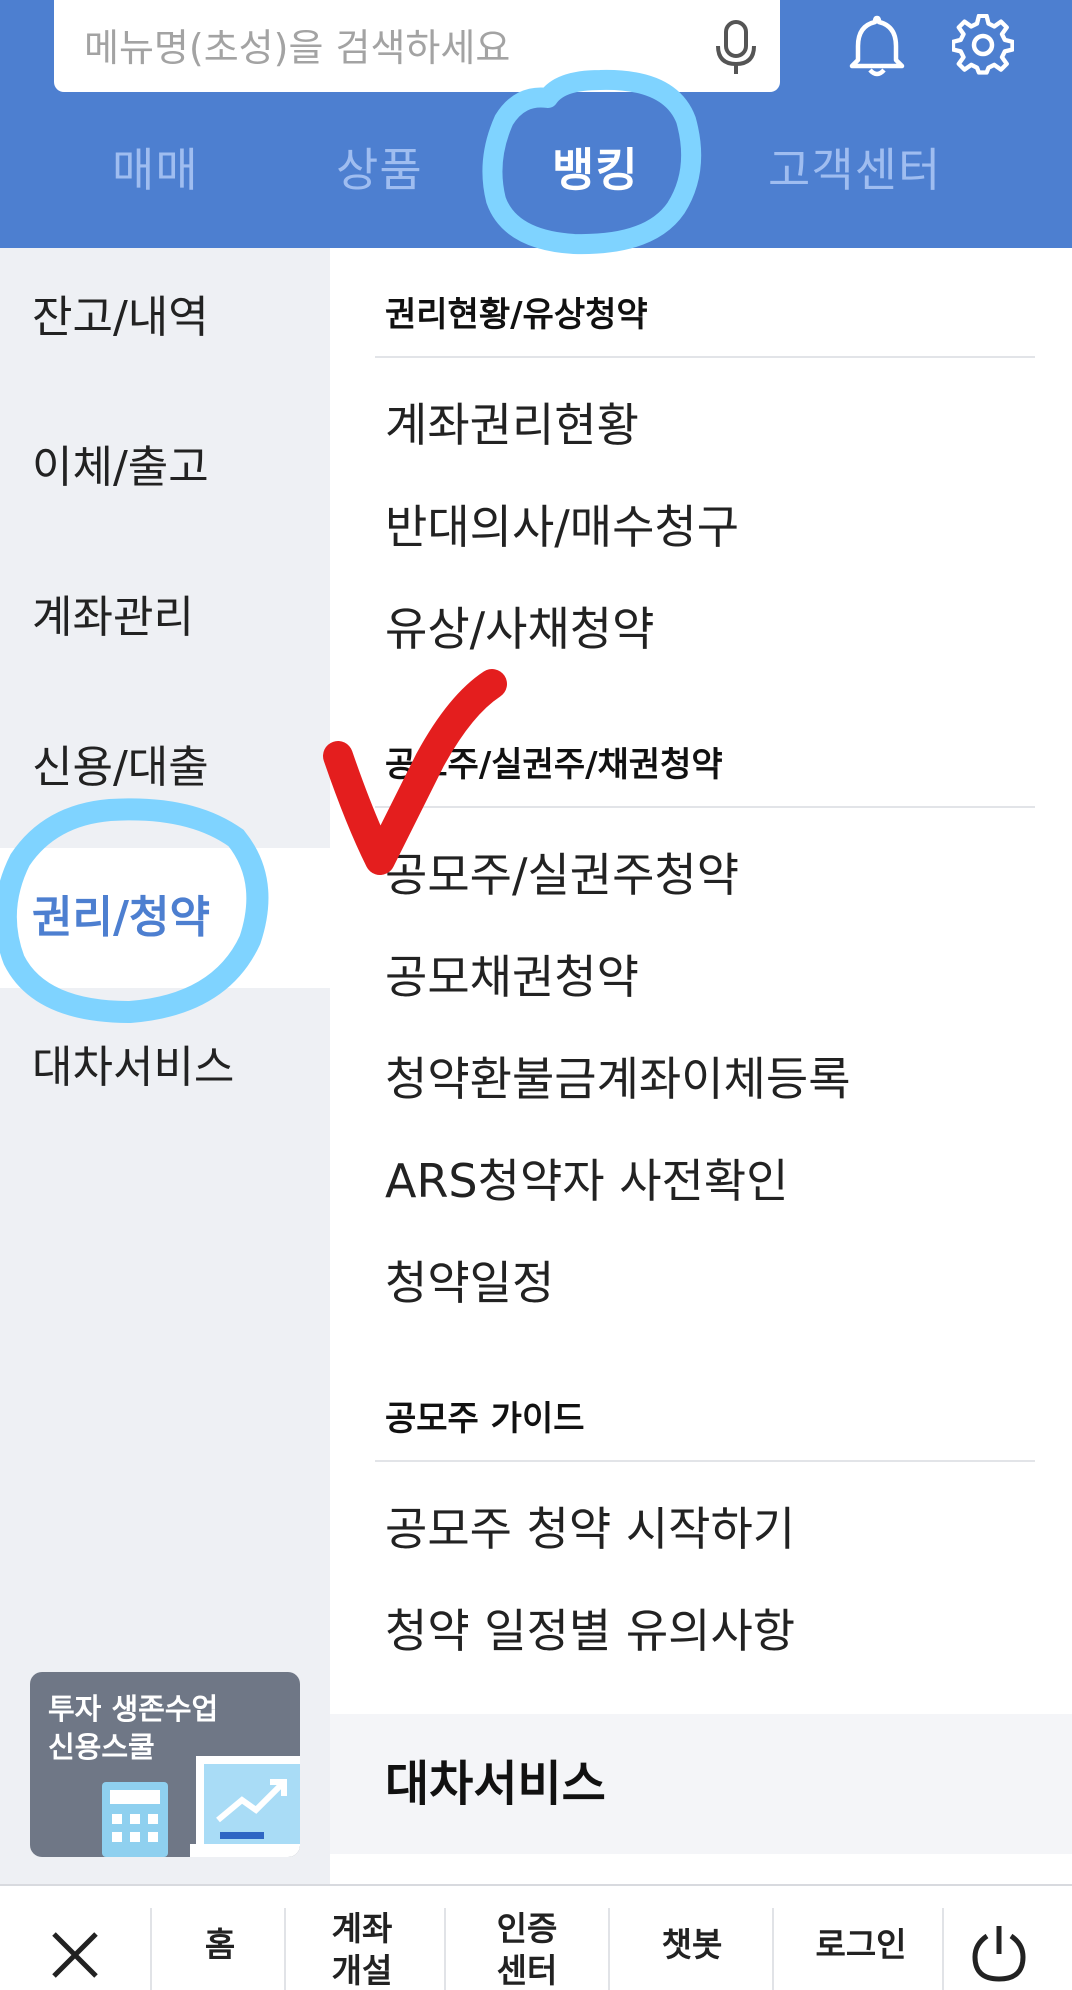 Image resolution: width=1072 pixels, height=1990 pixels. I want to click on sidebar-item-credit: 신용/대출, so click(165, 768).